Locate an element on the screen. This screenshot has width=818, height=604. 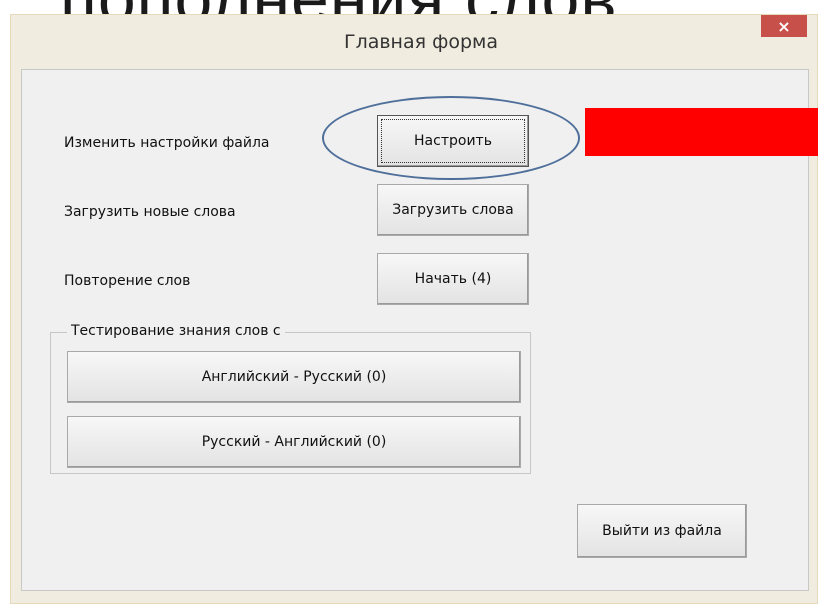
label-load-words: Загрузить новые слова is located at coordinates (150, 212).